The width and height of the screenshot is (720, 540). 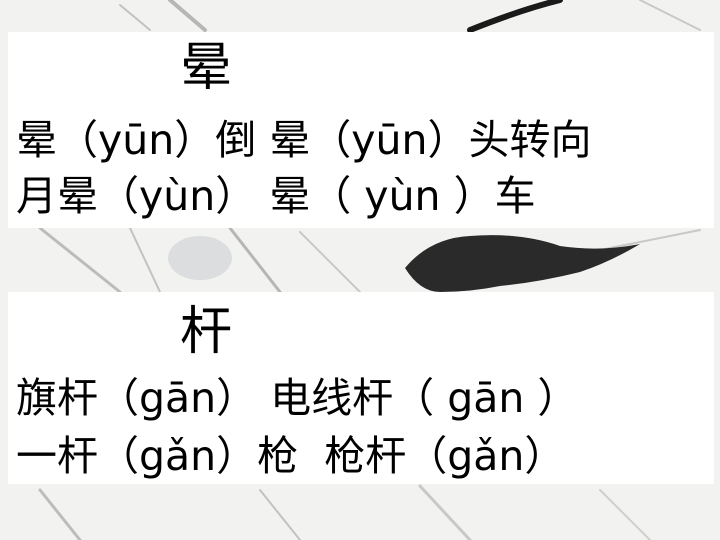 I want to click on swallow-bird, so click(x=522, y=263).